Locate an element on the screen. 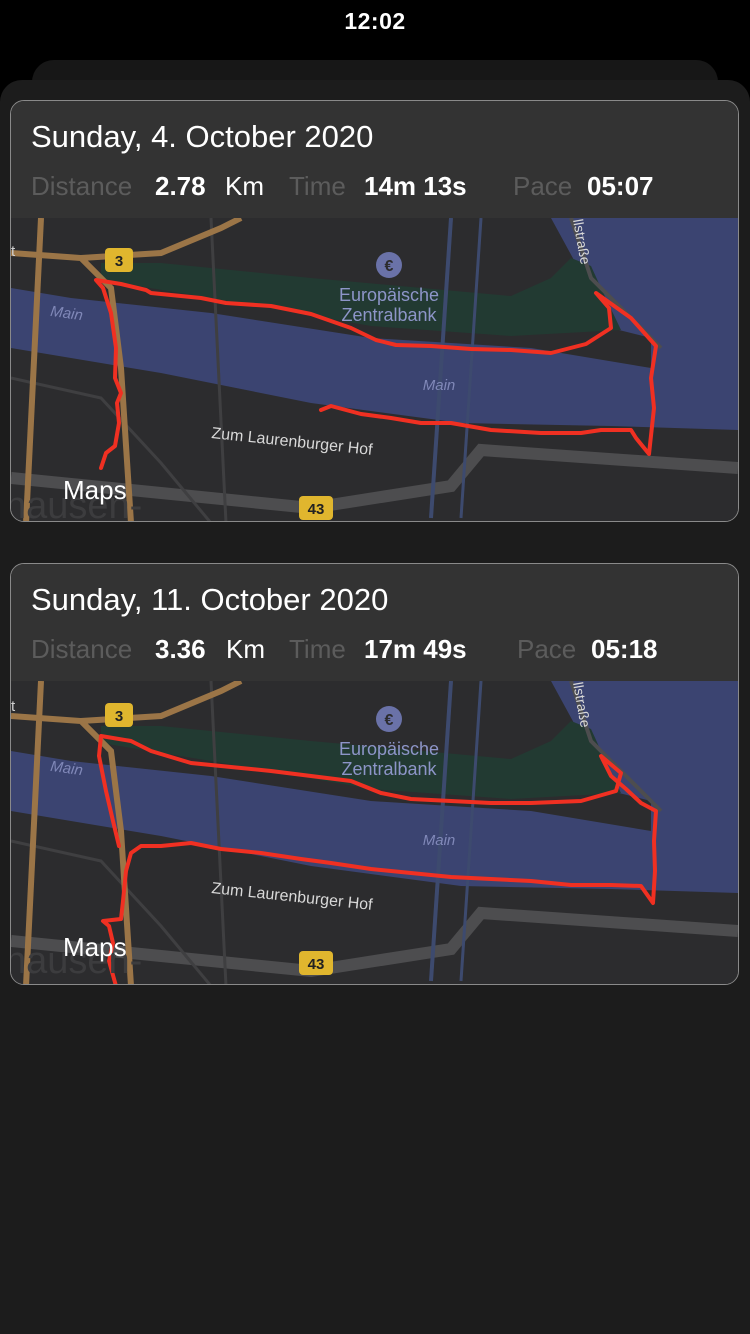 The image size is (750, 1334). time-value: 14m 13s is located at coordinates (415, 186).